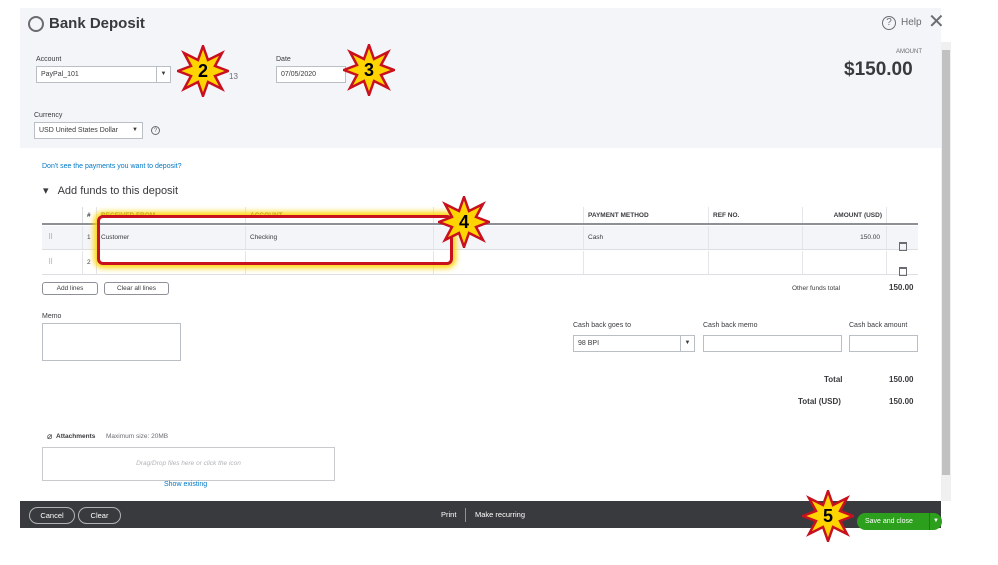  What do you see at coordinates (99, 515) in the screenshot?
I see `clear-button: Clear` at bounding box center [99, 515].